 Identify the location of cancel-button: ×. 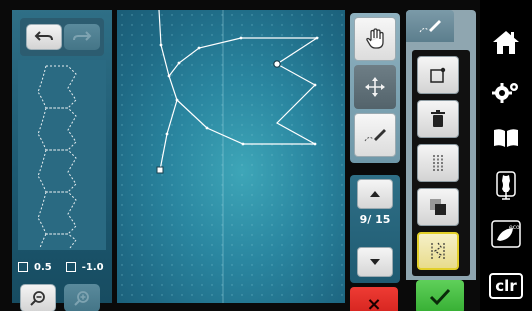
(374, 299).